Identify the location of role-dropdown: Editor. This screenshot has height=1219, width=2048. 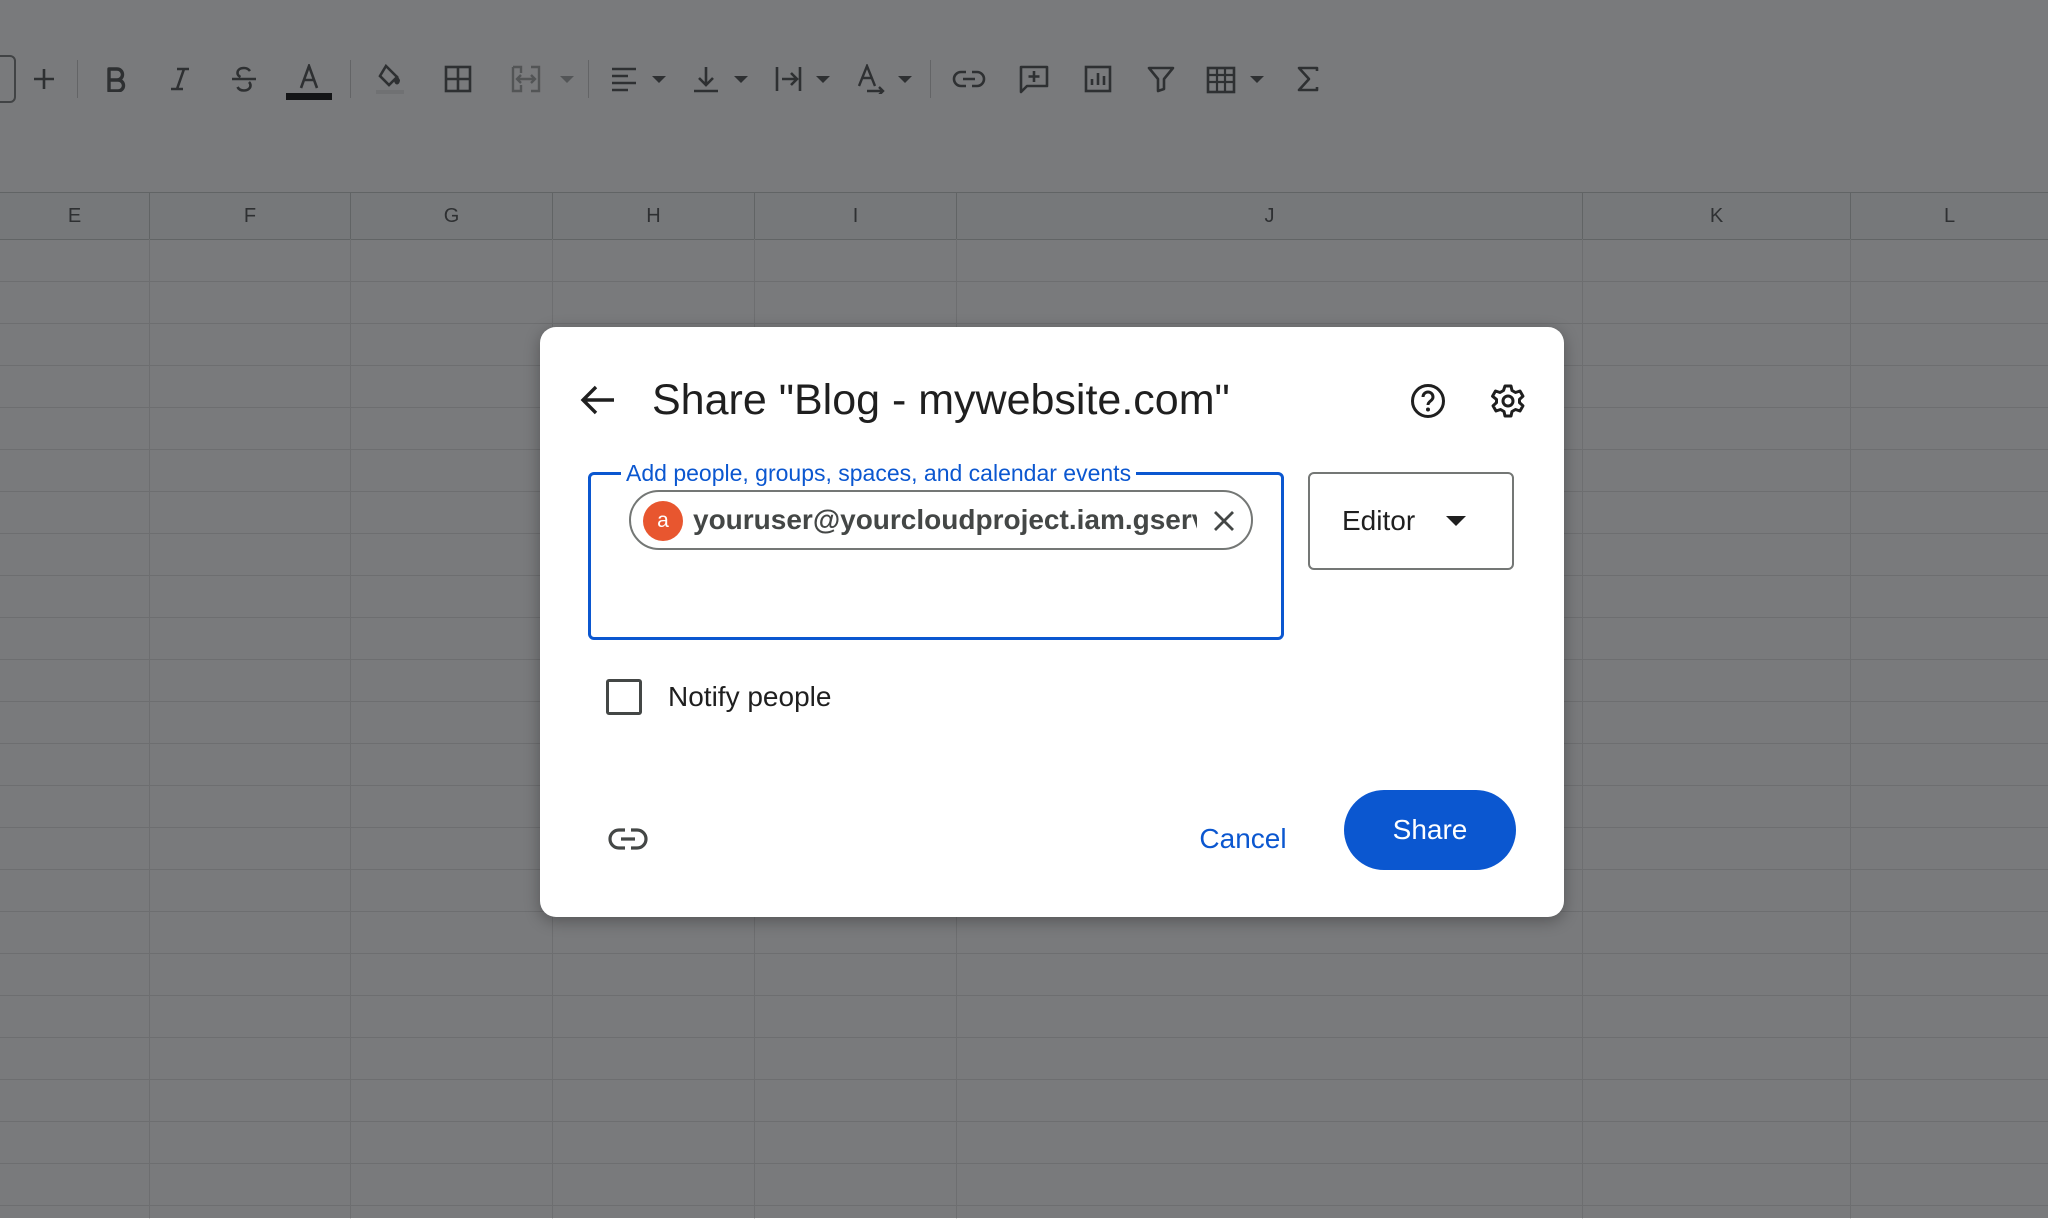
(1411, 521).